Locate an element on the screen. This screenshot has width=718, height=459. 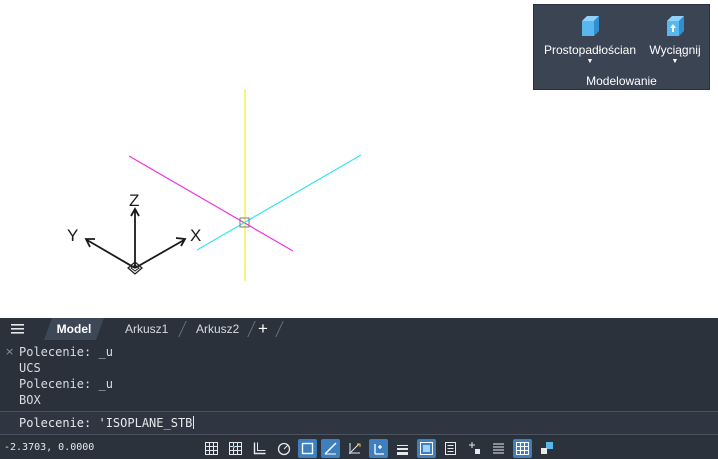
grid-icon is located at coordinates (211, 448).